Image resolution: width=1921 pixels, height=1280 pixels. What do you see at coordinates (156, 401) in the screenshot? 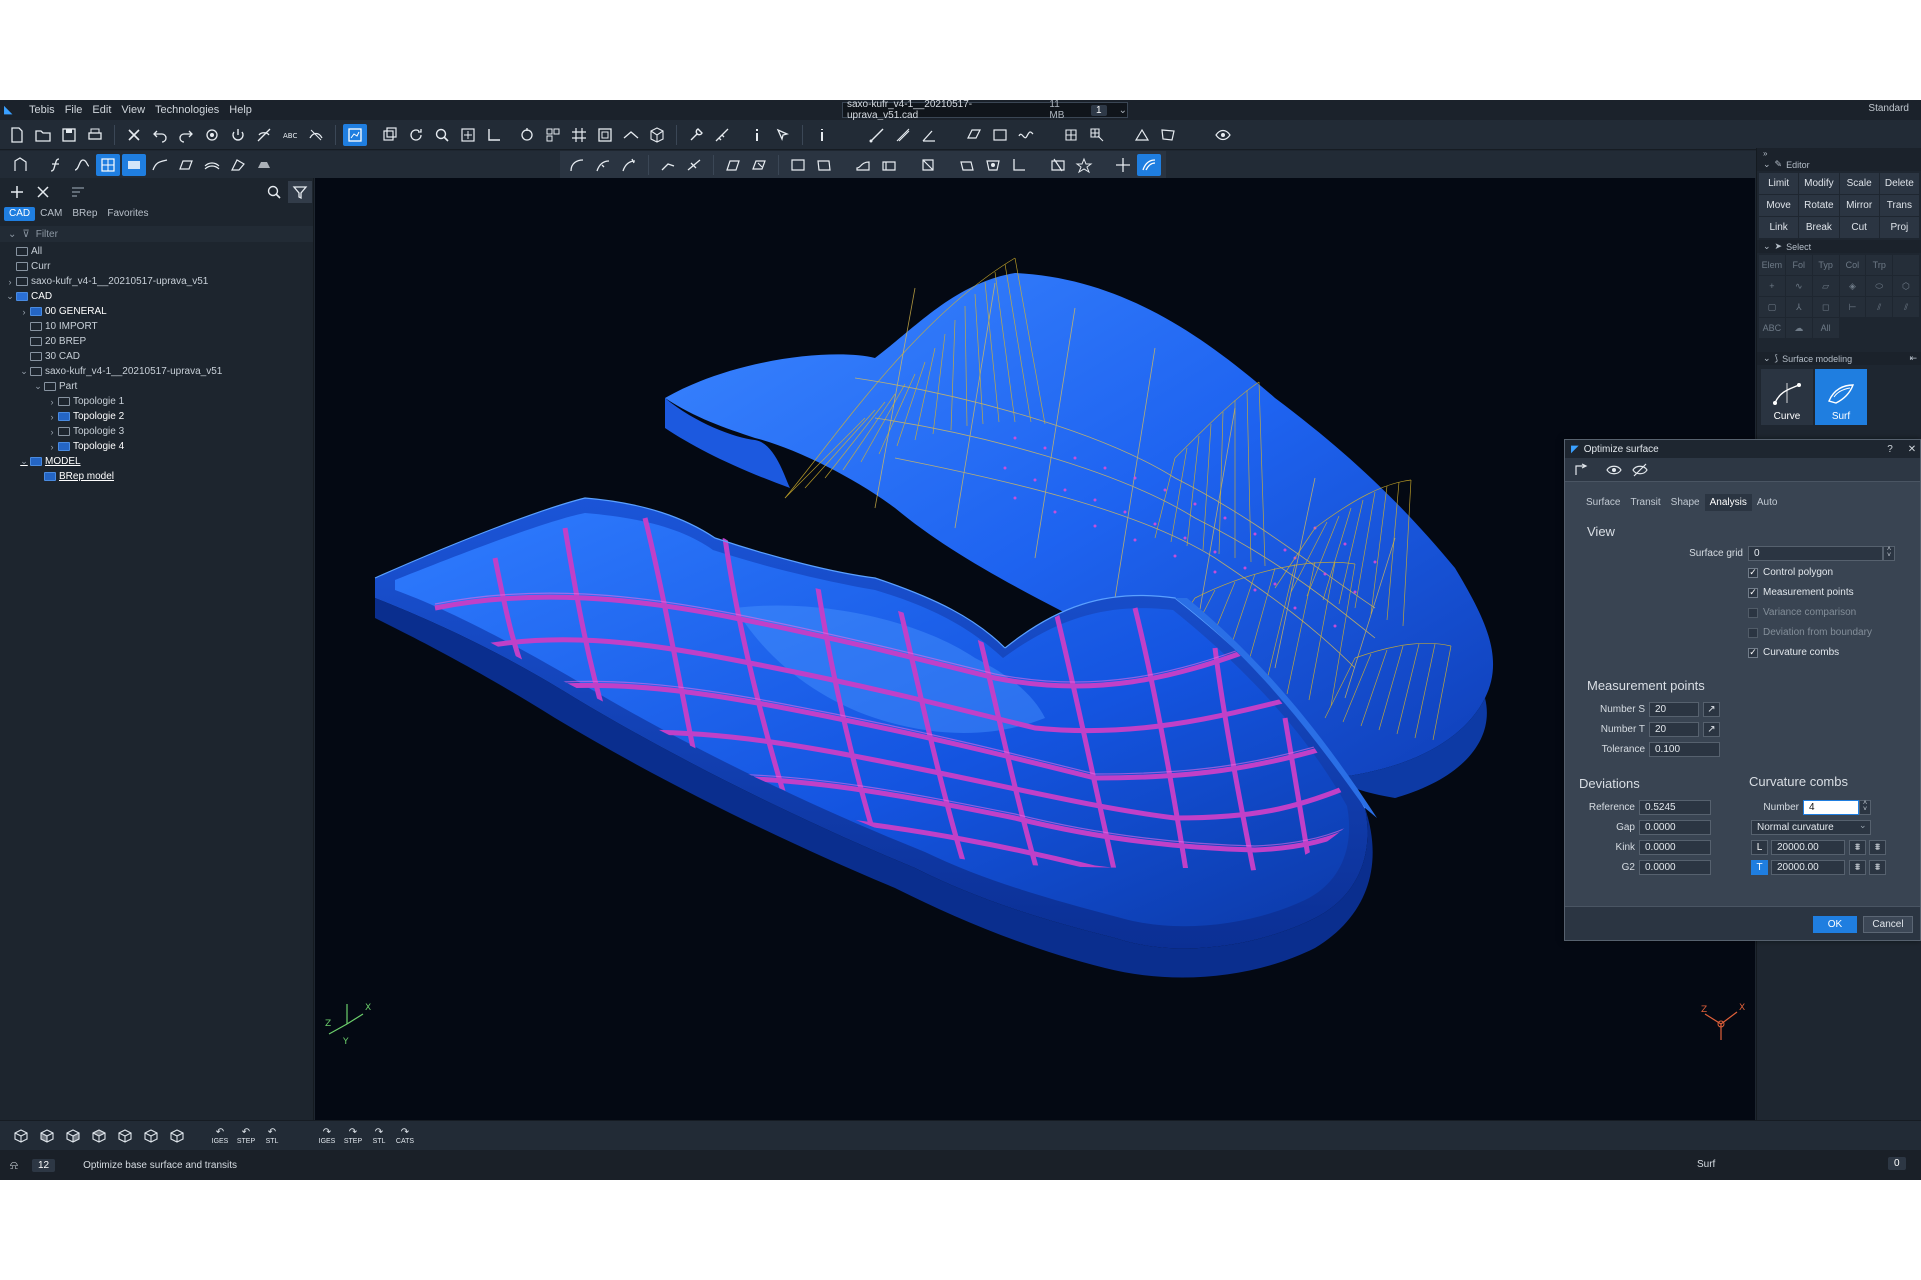
I see `tree-item: › Topologie 1` at bounding box center [156, 401].